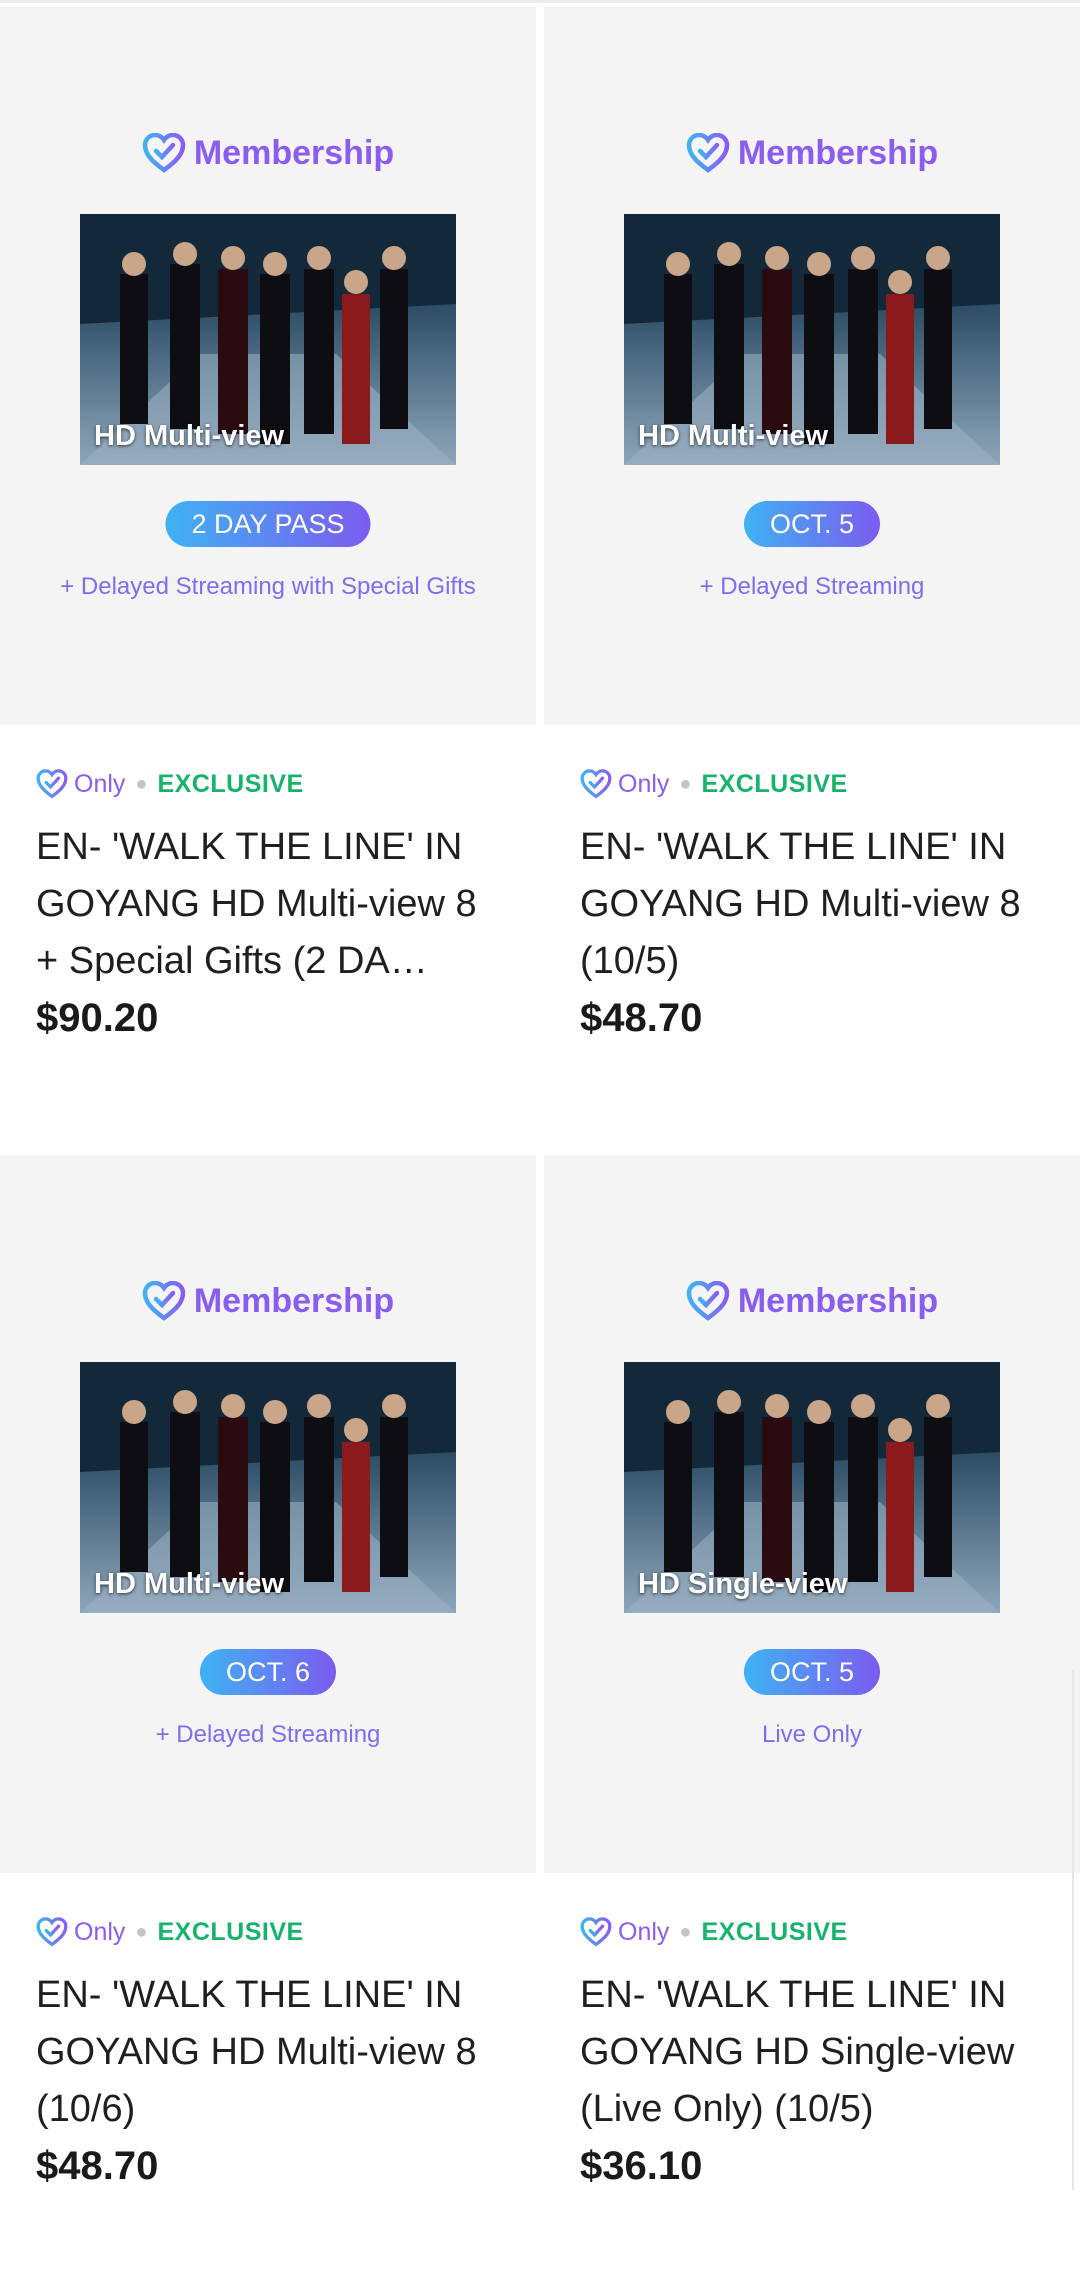 The height and width of the screenshot is (2282, 1080). I want to click on date-pill: OCT. 6, so click(268, 1672).